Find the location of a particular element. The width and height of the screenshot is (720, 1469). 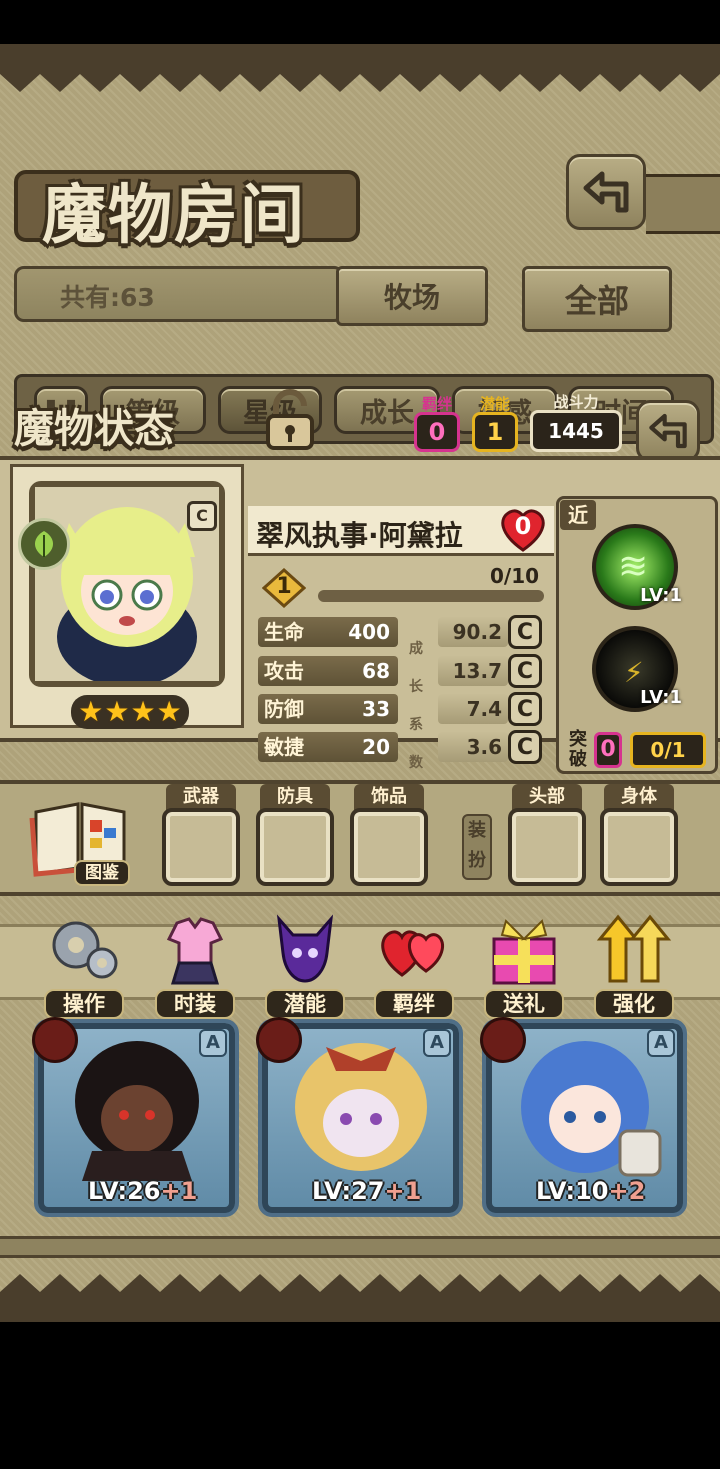

action-bond-label: 羁绊 is located at coordinates (414, 1004).